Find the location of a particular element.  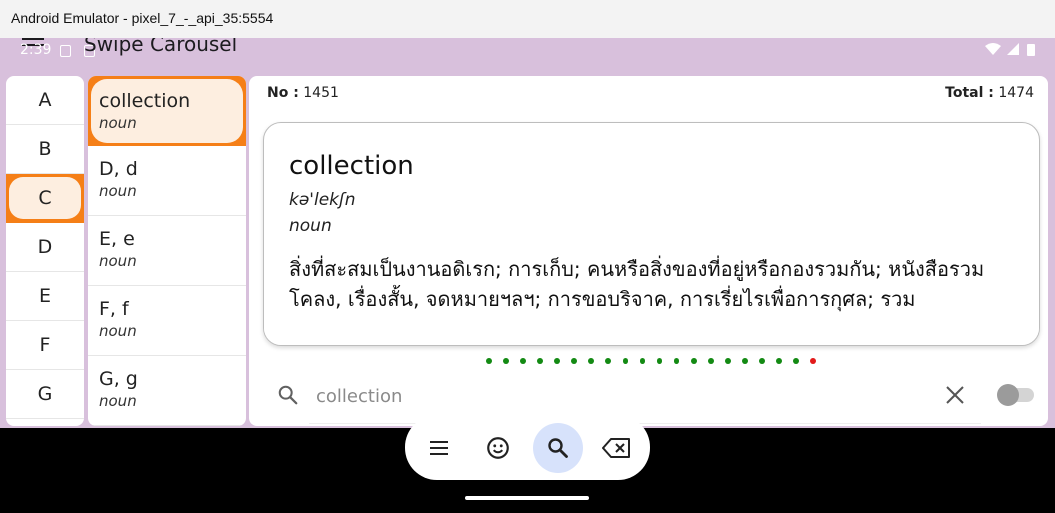

nav-backspace-button is located at coordinates (617, 448).